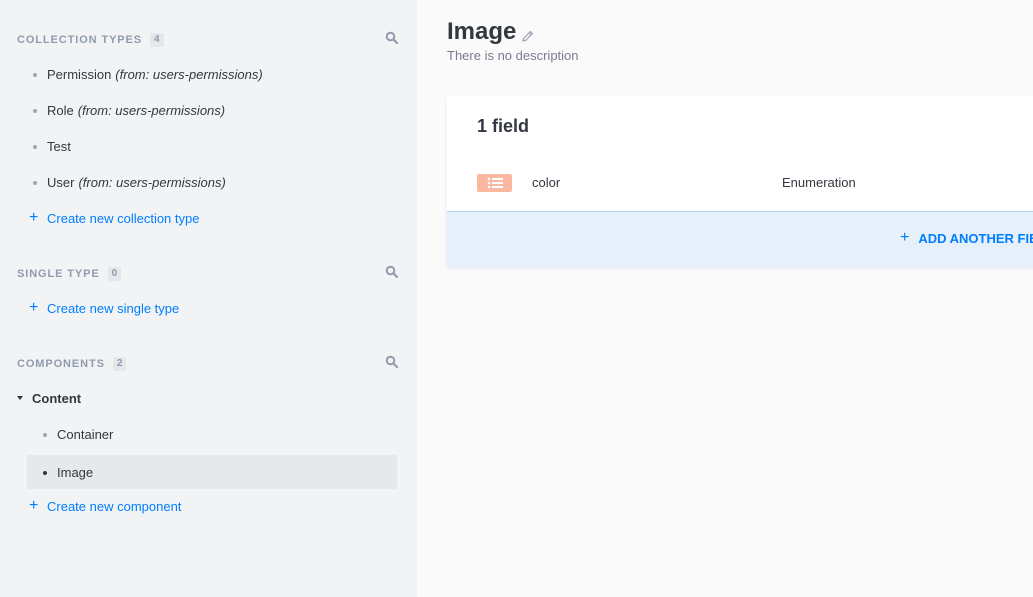 Image resolution: width=1033 pixels, height=597 pixels. I want to click on add-field-label: ADD ANOTHER FIELD, so click(975, 238).